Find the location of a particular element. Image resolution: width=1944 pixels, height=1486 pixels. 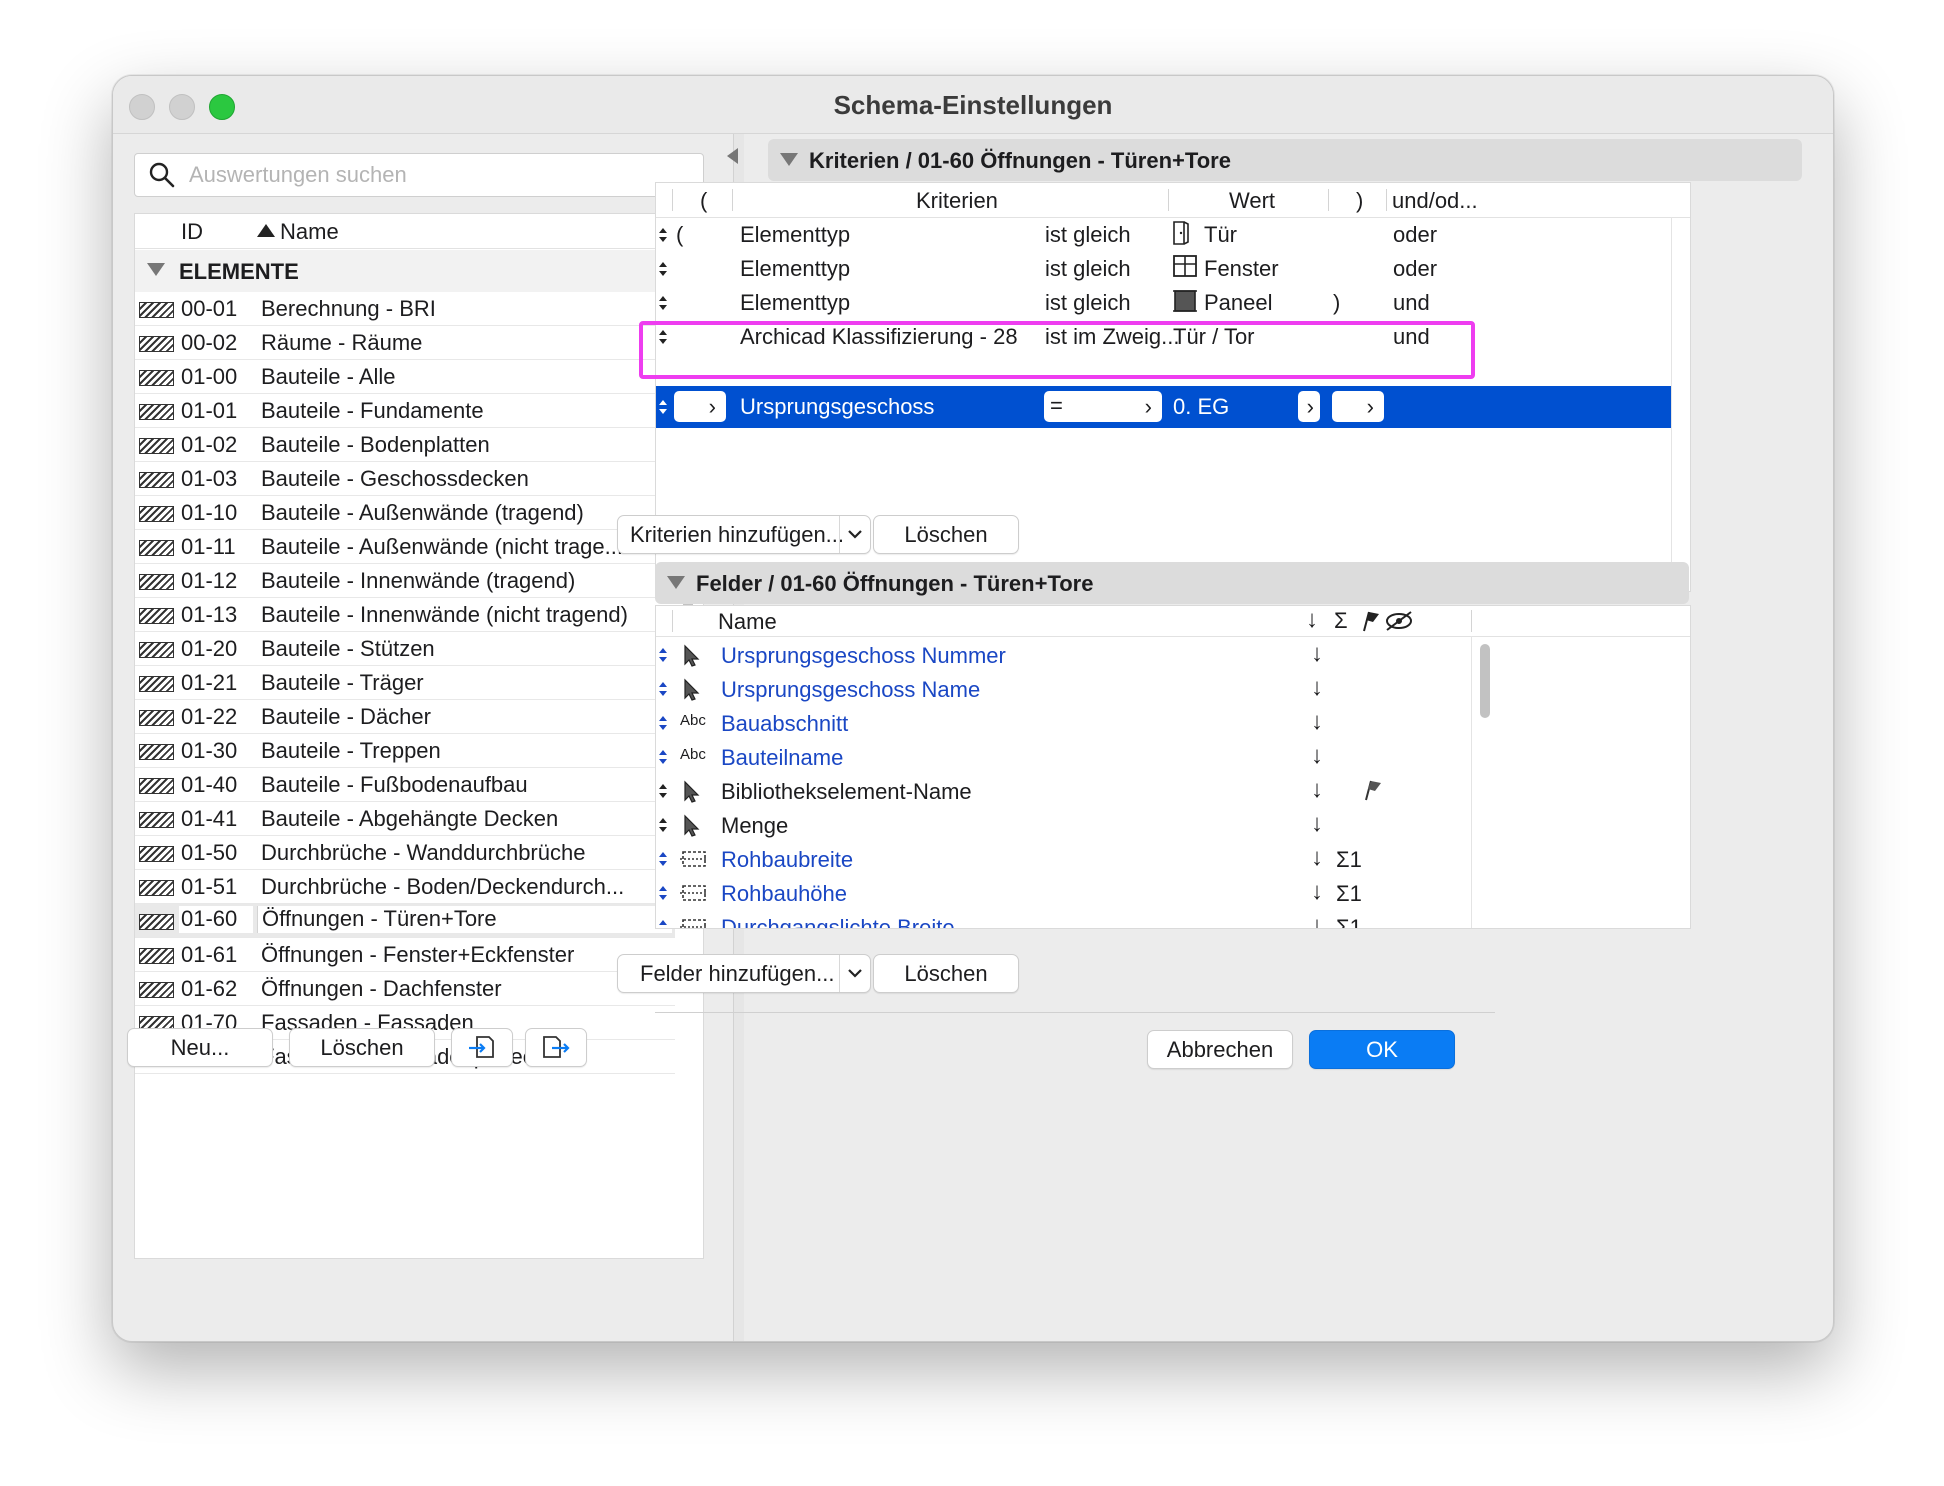

field-row: Abc Bauabschnitt ↓ is located at coordinates (1161, 723).